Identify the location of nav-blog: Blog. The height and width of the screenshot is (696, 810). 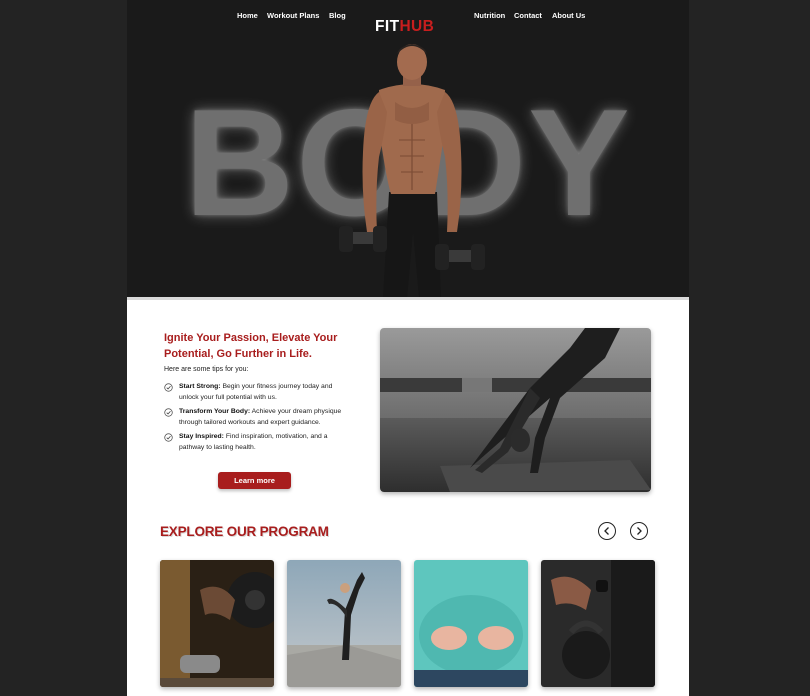
(337, 16).